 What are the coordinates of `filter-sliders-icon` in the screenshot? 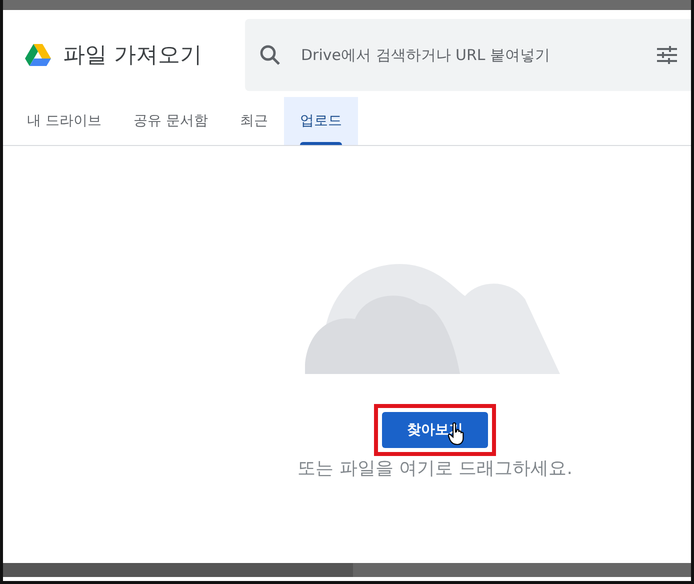 It's located at (667, 55).